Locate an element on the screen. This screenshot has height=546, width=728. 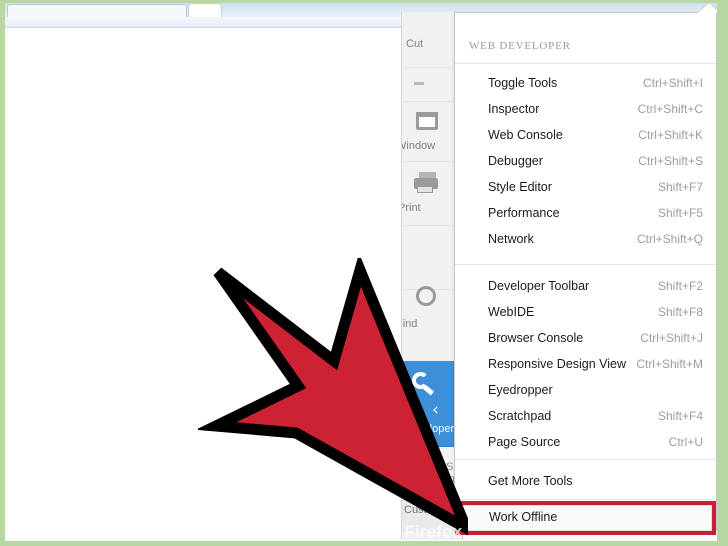
menu-item-shortcut: Ctrl+U is located at coordinates (685, 442).